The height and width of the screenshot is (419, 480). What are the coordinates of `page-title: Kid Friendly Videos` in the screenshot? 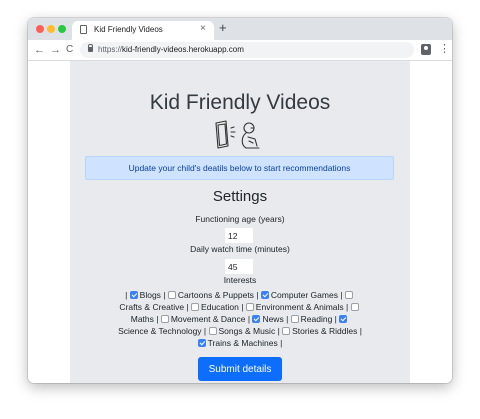 It's located at (240, 102).